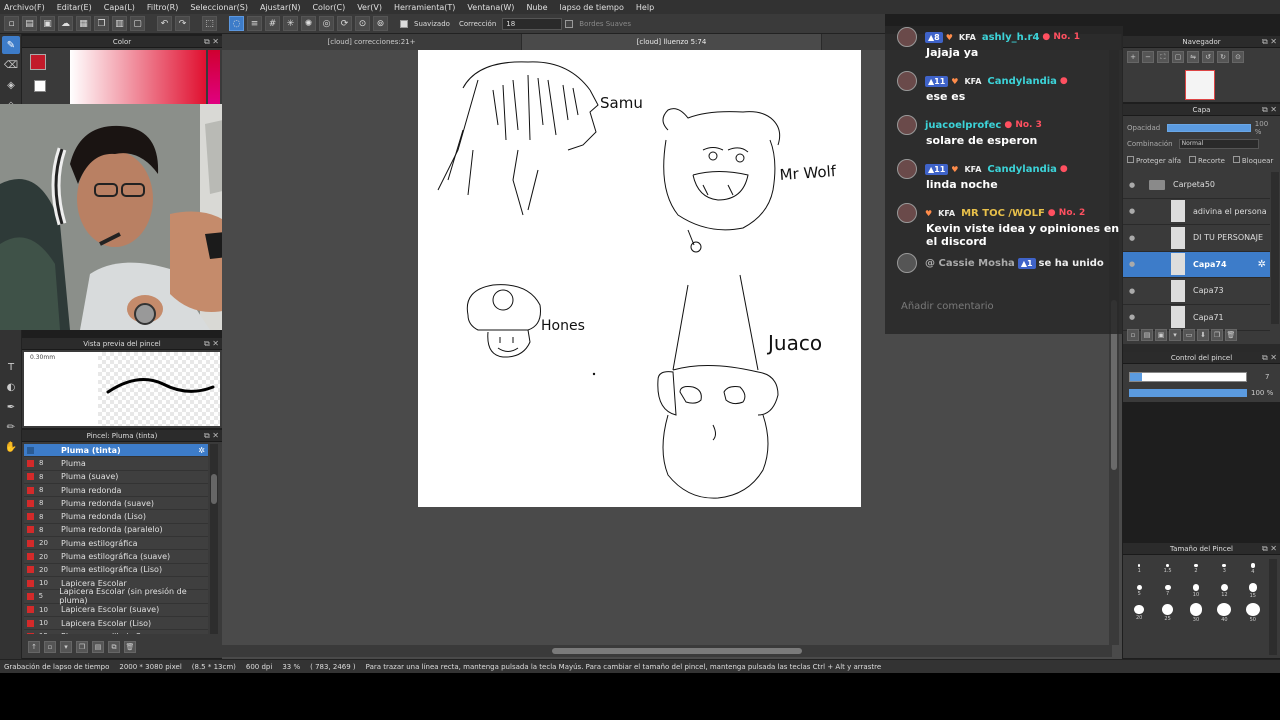  What do you see at coordinates (1133, 335) in the screenshot?
I see `new-raster-layer-icon: ▫` at bounding box center [1133, 335].